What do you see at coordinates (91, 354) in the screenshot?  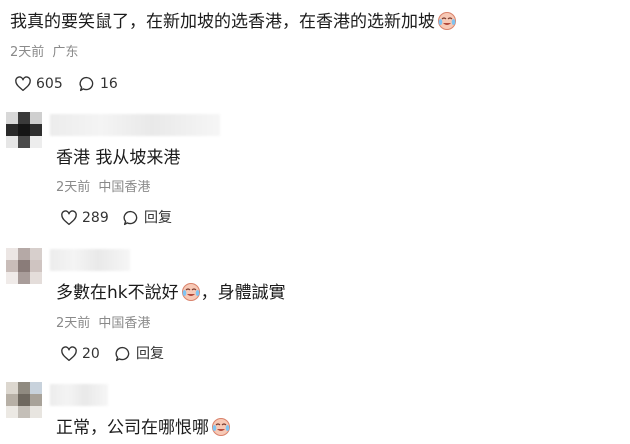 I see `reply-like-count: 20` at bounding box center [91, 354].